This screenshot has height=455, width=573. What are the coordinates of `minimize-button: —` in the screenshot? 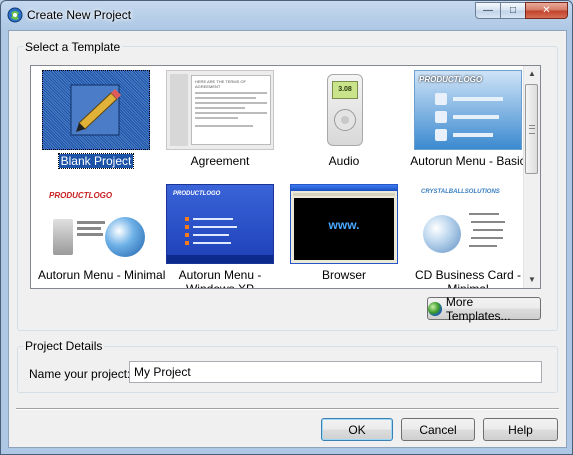 It's located at (488, 10).